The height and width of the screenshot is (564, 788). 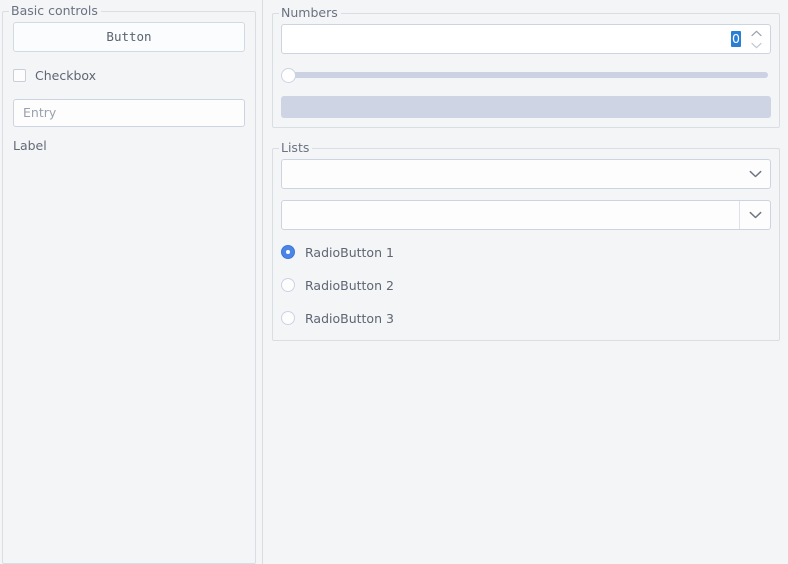 What do you see at coordinates (756, 33) in the screenshot?
I see `chevron-up-icon` at bounding box center [756, 33].